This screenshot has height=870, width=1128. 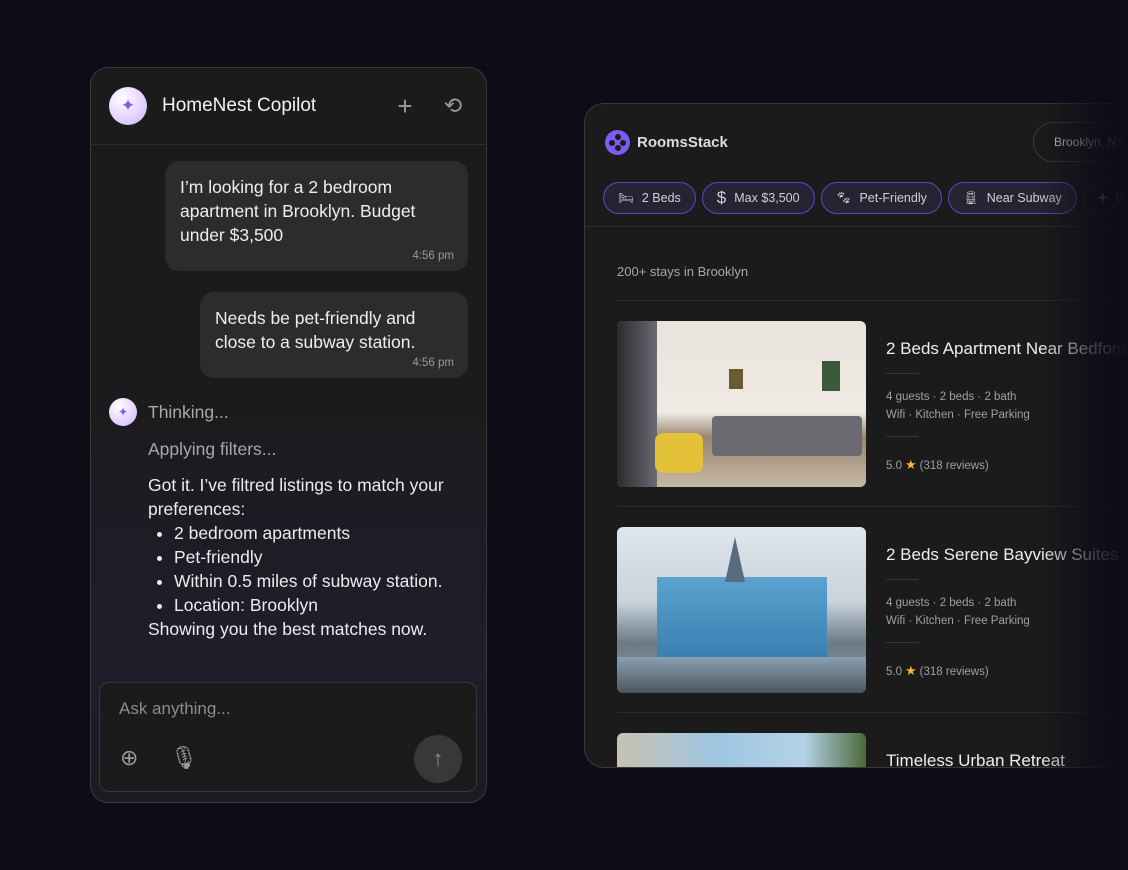 What do you see at coordinates (129, 758) in the screenshot?
I see `add-attachment-icon: ⊕` at bounding box center [129, 758].